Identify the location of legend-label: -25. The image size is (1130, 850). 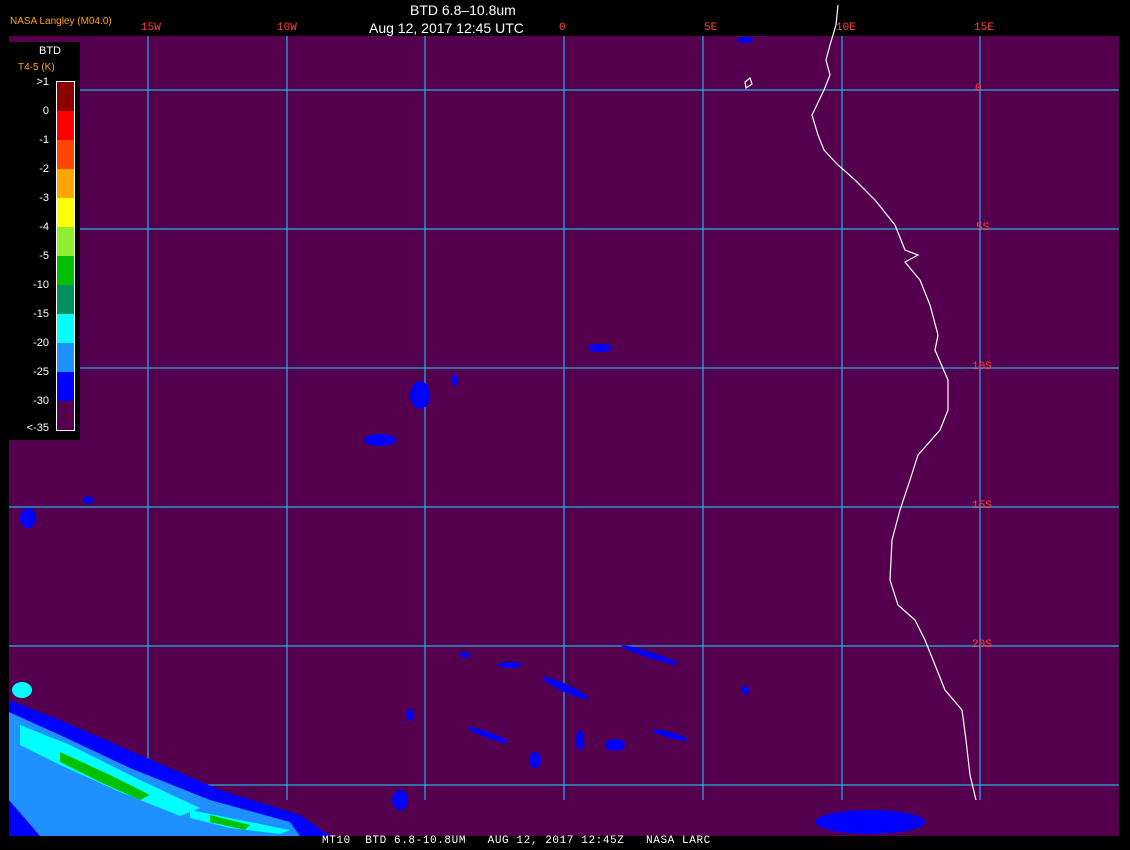
(41, 372).